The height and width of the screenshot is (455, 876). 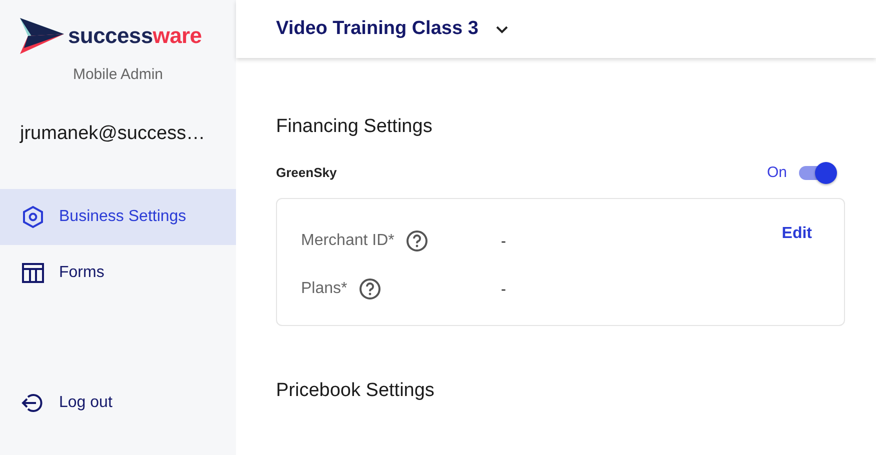 What do you see at coordinates (324, 289) in the screenshot?
I see `field-label: Plans*` at bounding box center [324, 289].